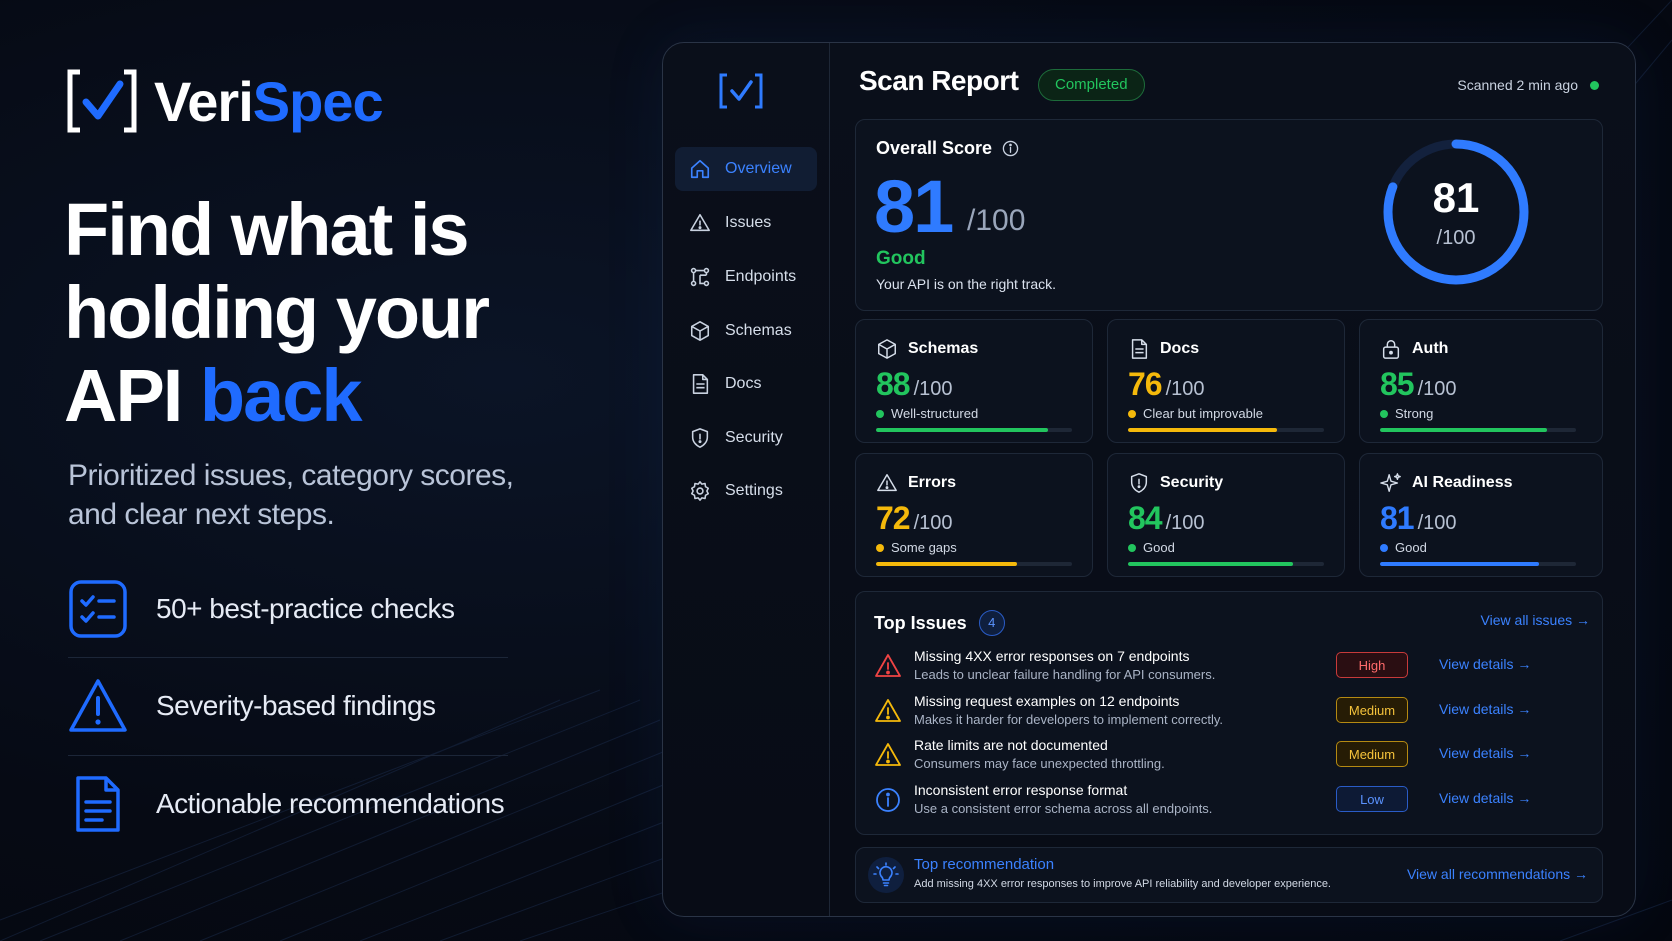 The height and width of the screenshot is (941, 1672). I want to click on recommendation-title: Top recommendation, so click(984, 864).